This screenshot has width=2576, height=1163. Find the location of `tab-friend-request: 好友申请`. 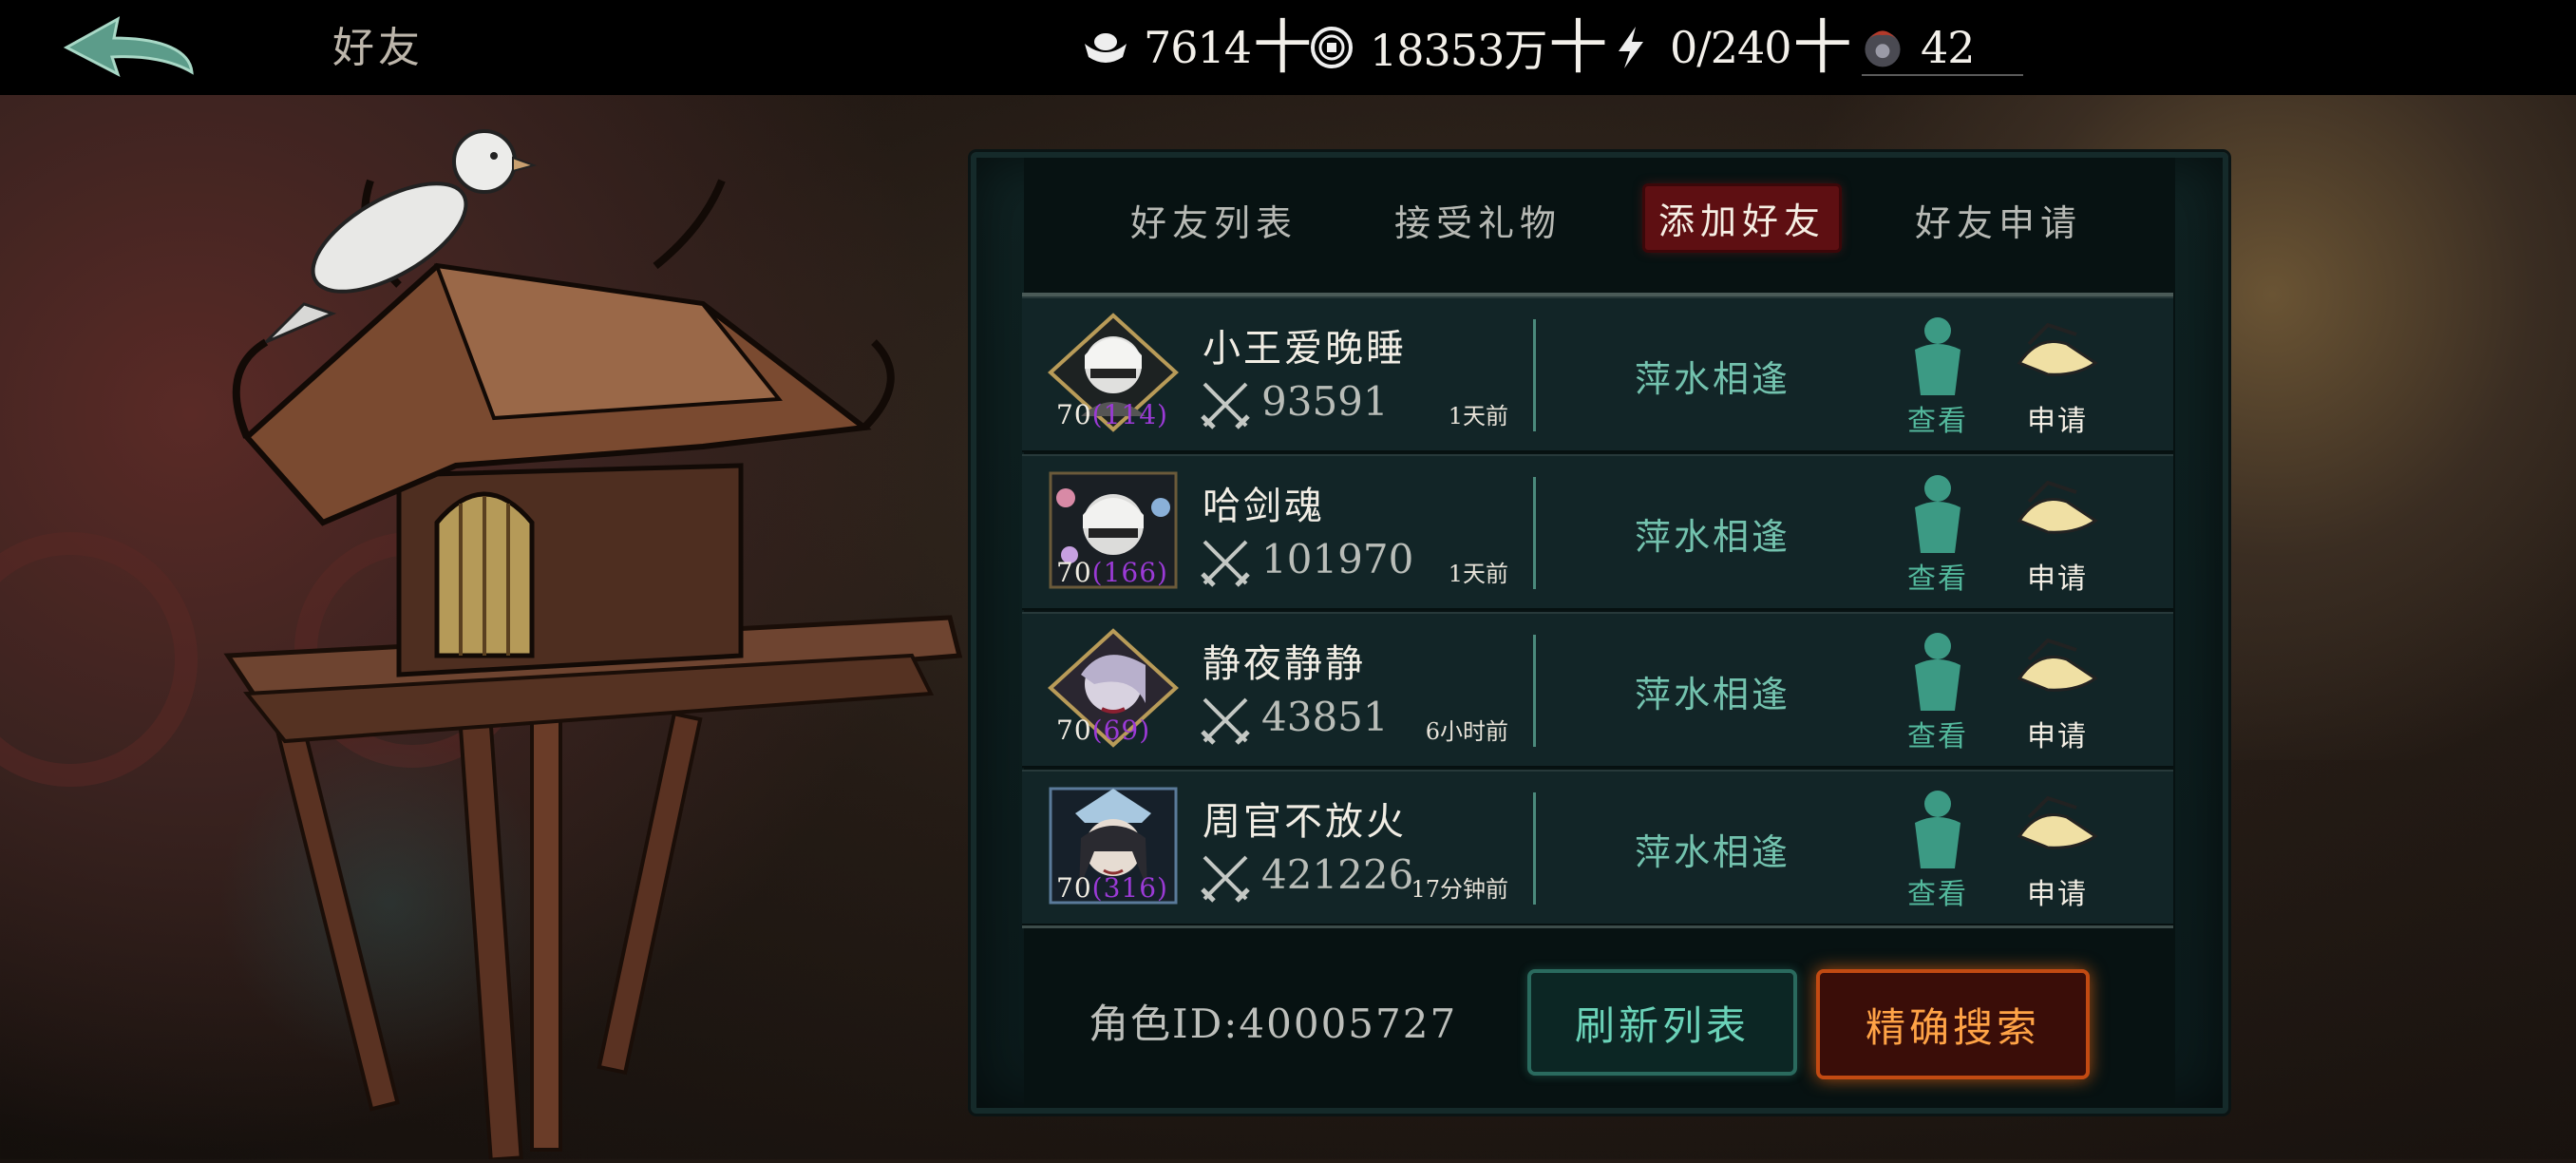

tab-friend-request: 好友申请 is located at coordinates (1998, 220).